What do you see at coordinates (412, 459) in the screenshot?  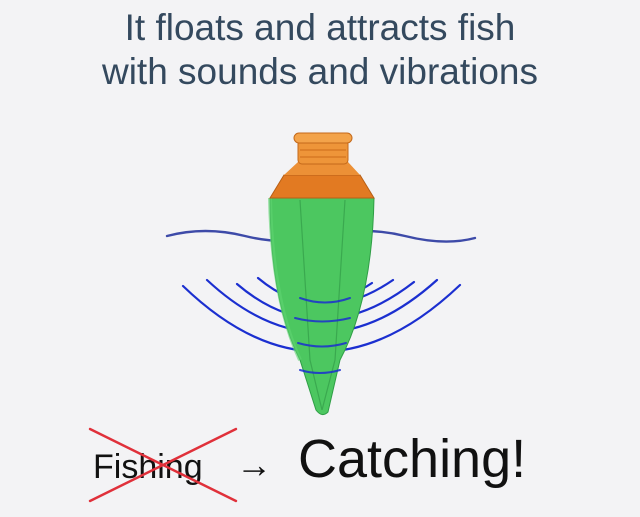 I see `new-word-catching: Catching!` at bounding box center [412, 459].